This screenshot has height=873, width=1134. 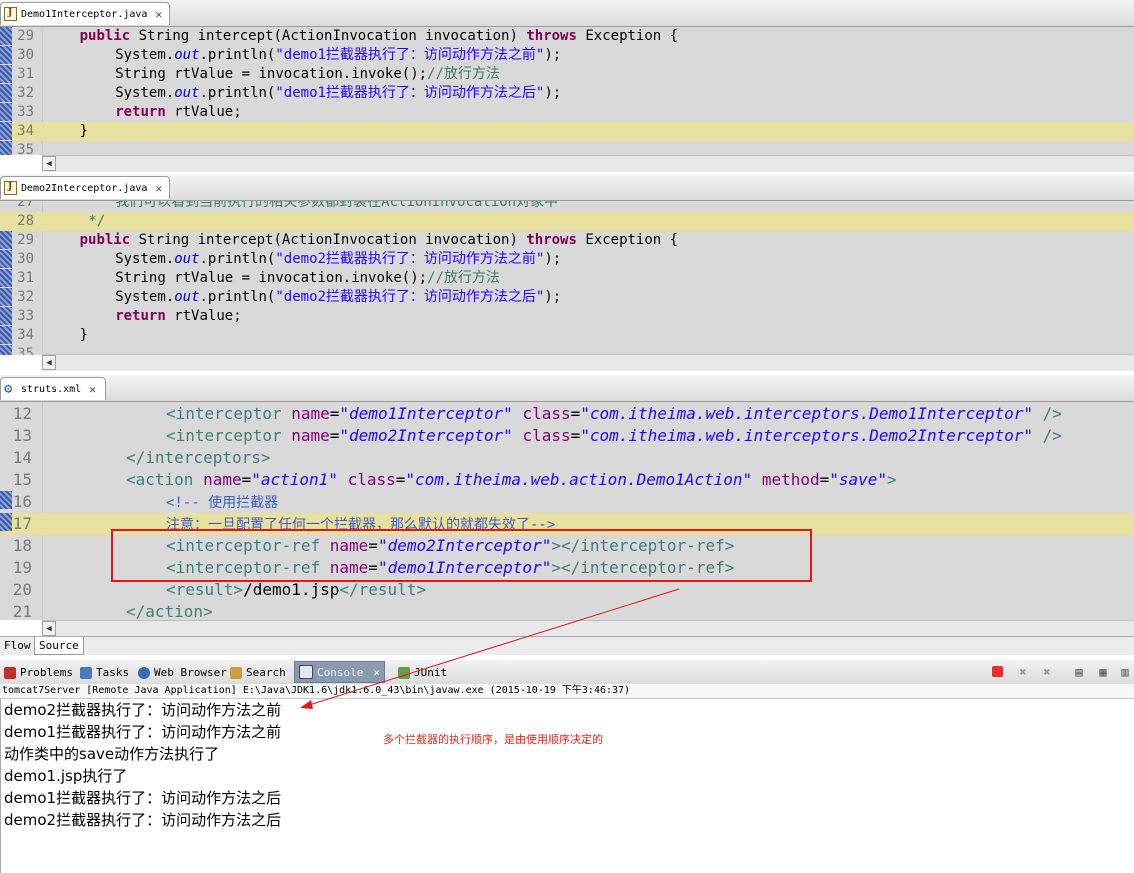 I want to click on tab-tasks: Tasks, so click(x=104, y=672).